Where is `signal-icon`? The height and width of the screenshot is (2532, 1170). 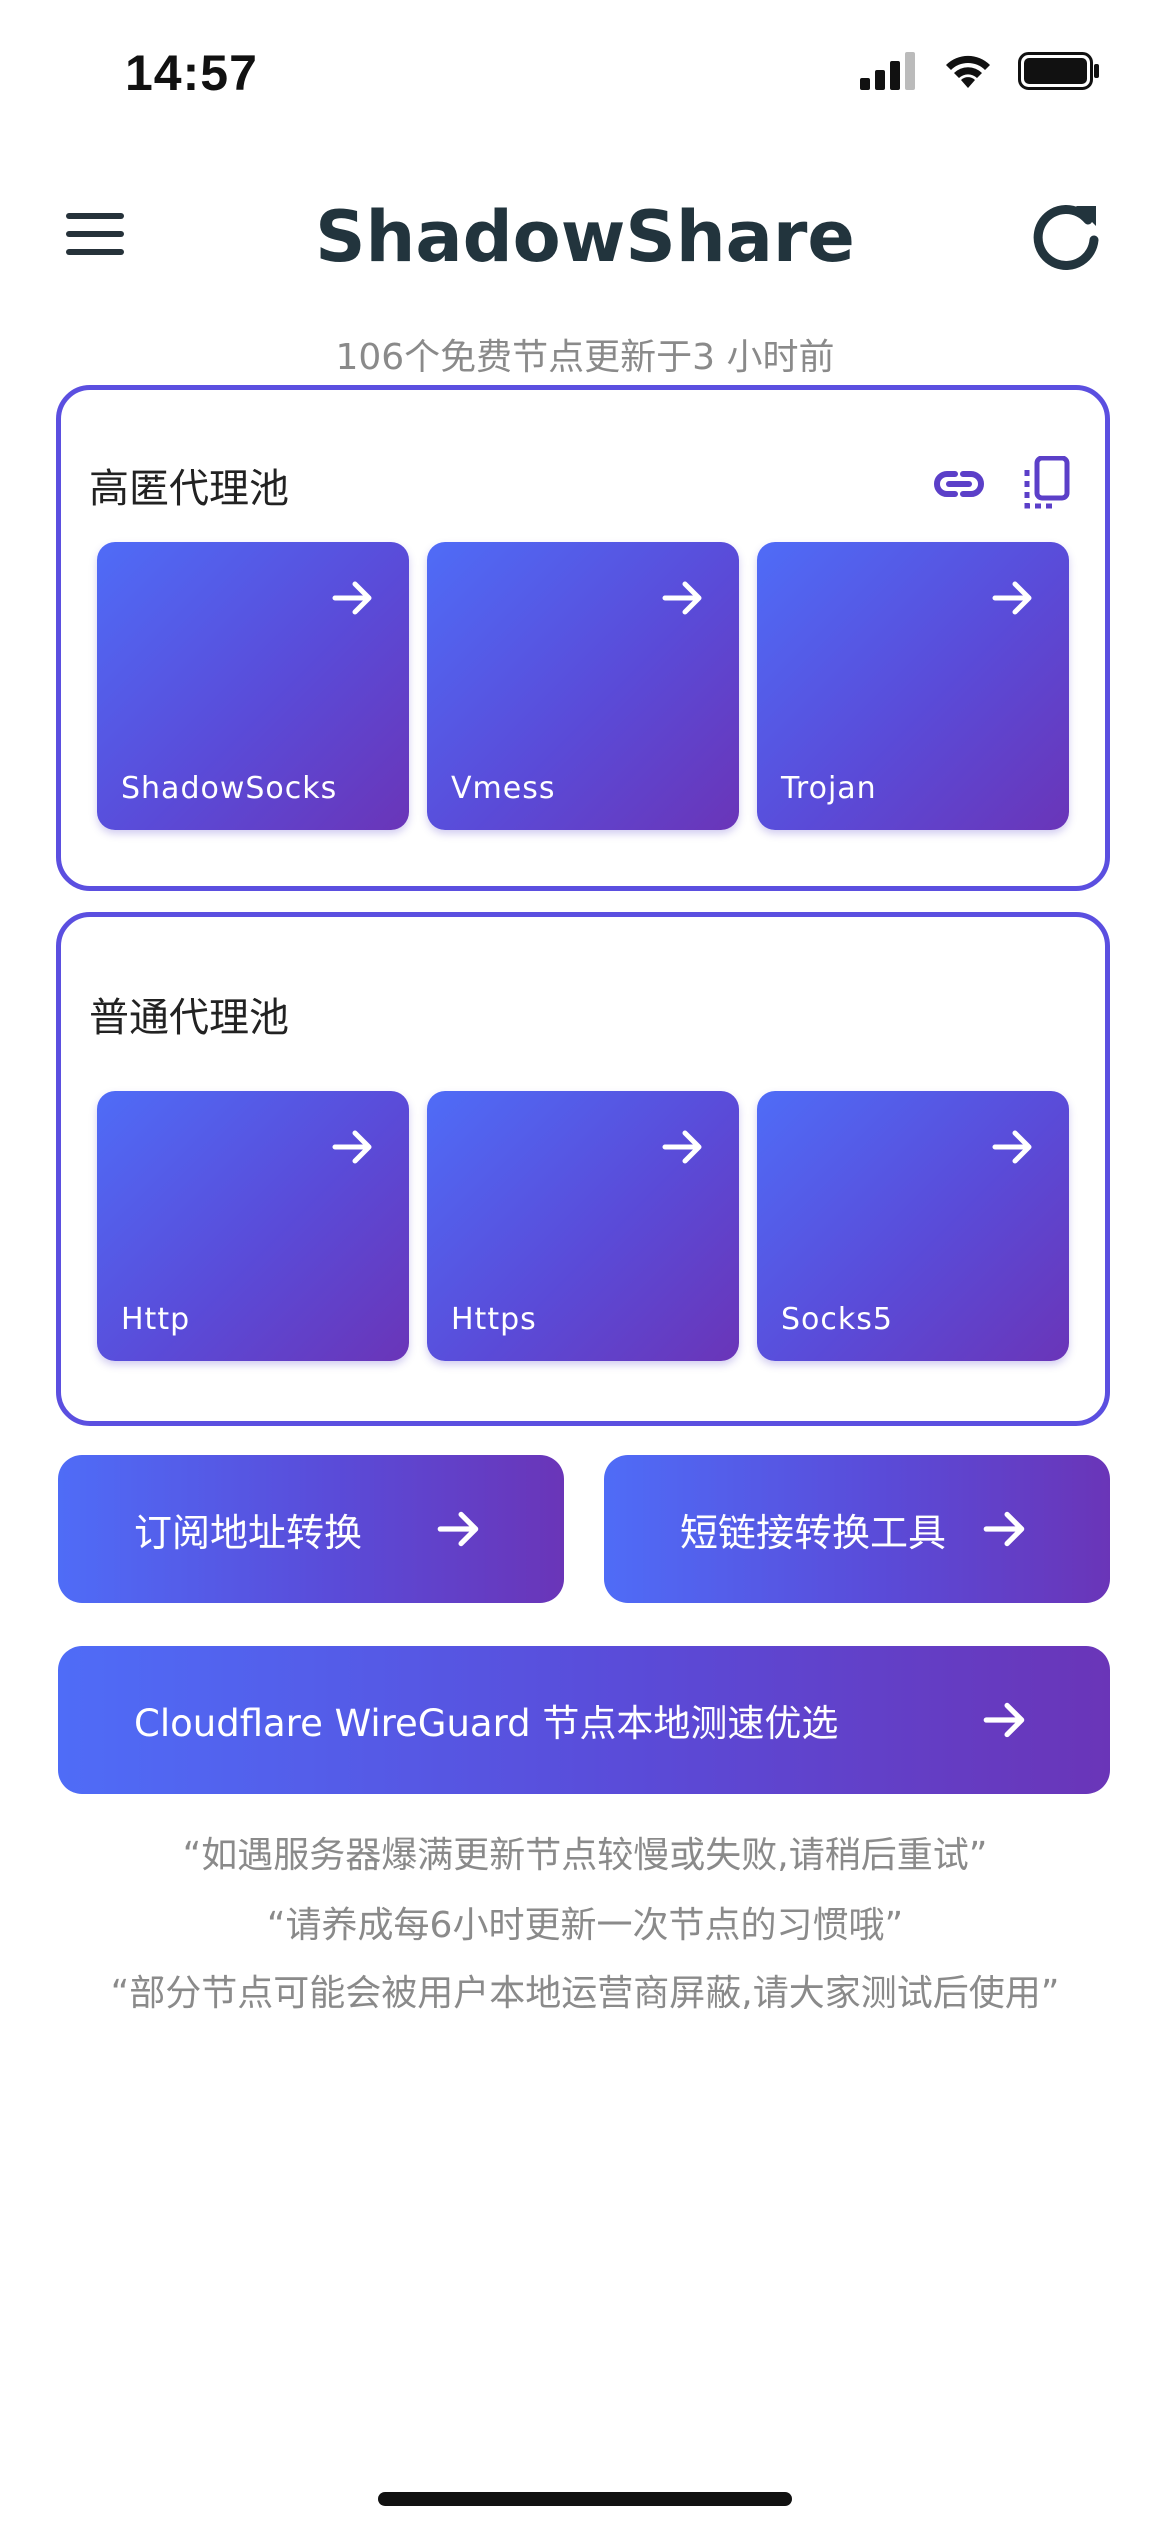
signal-icon is located at coordinates (887, 71).